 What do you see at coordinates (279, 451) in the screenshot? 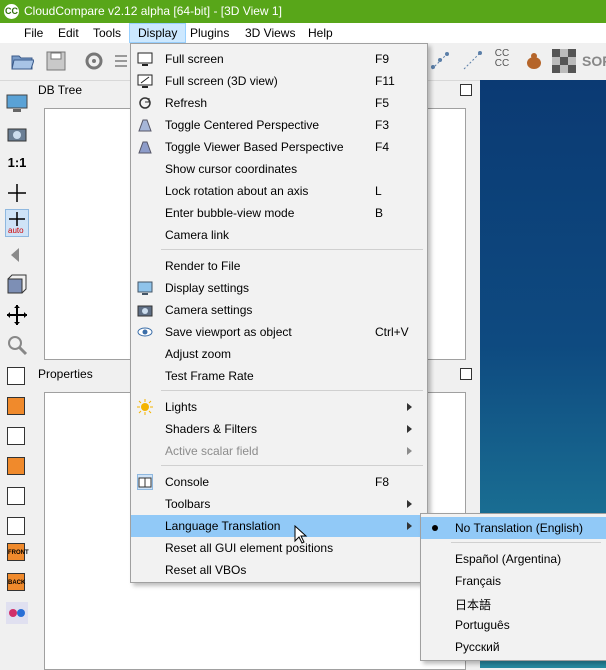
I see `menu-item-active-scalar-field: Active scalar field` at bounding box center [279, 451].